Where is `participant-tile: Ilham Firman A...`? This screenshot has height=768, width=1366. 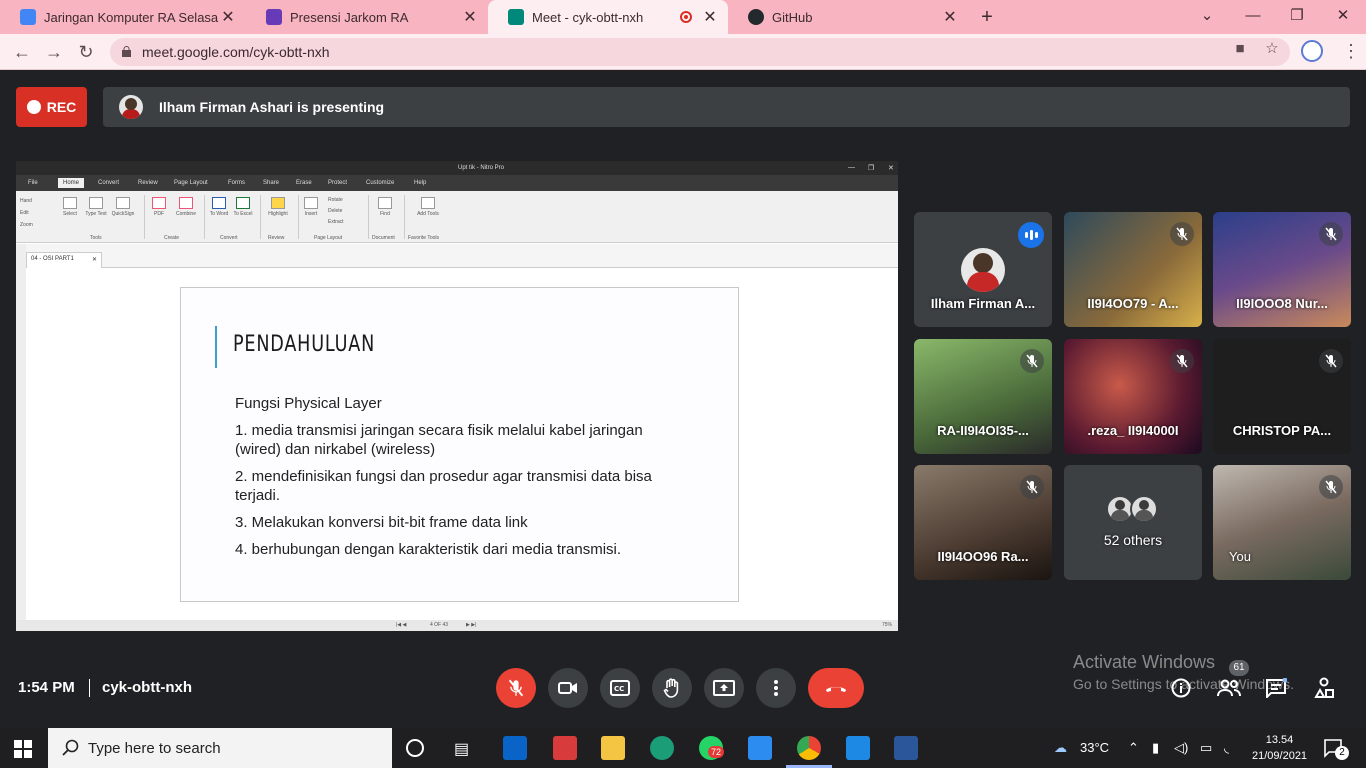 participant-tile: Ilham Firman A... is located at coordinates (983, 269).